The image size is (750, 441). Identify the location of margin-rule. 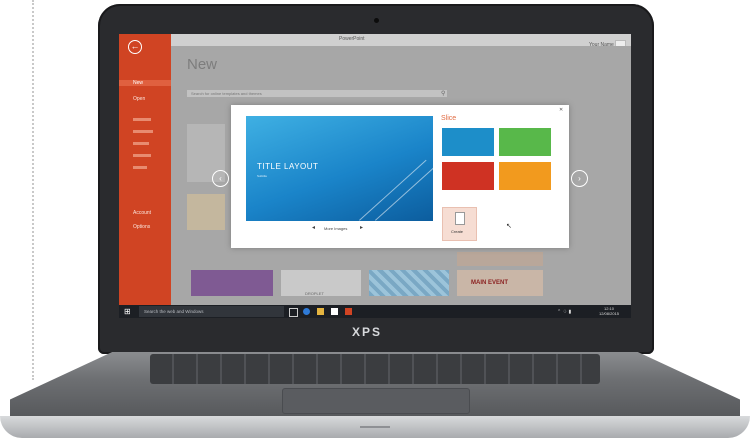
(33, 190).